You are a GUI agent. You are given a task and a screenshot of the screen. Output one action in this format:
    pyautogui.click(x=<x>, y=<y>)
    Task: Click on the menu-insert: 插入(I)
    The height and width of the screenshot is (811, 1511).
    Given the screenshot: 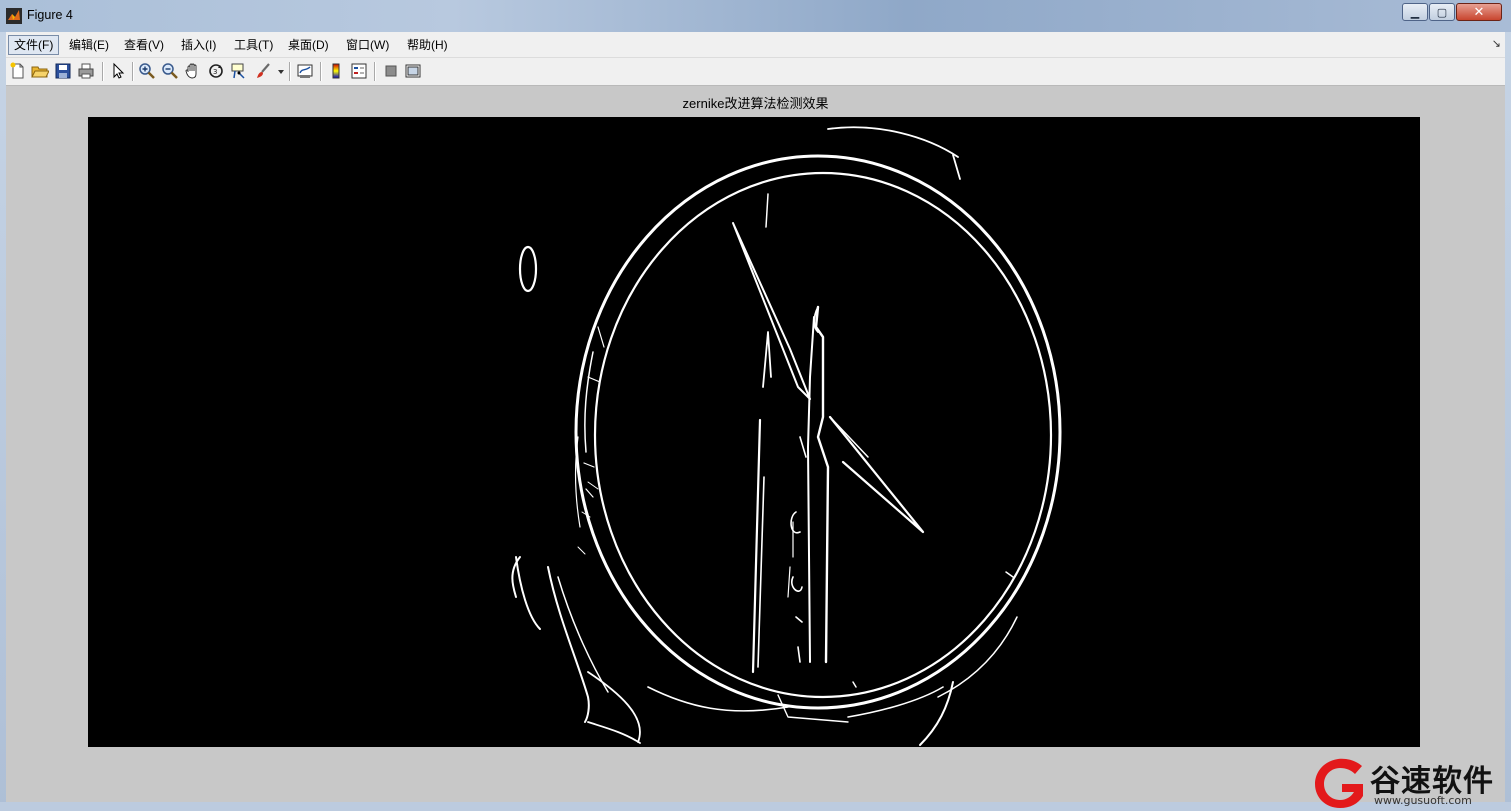 What is the action you would take?
    pyautogui.click(x=198, y=45)
    